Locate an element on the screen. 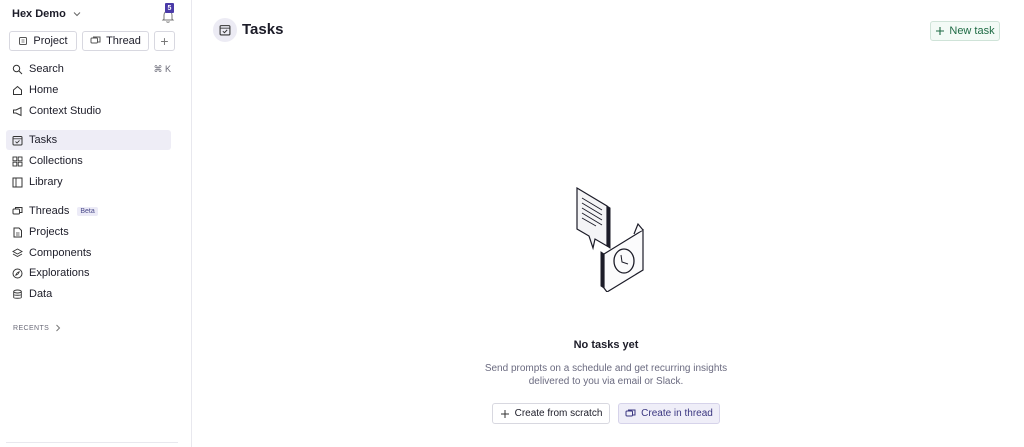 This screenshot has height=447, width=1024. home-icon is located at coordinates (17, 90).